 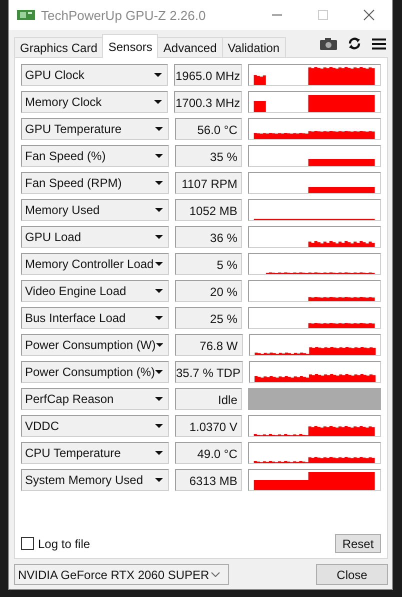 What do you see at coordinates (130, 46) in the screenshot?
I see `tab: Sensors` at bounding box center [130, 46].